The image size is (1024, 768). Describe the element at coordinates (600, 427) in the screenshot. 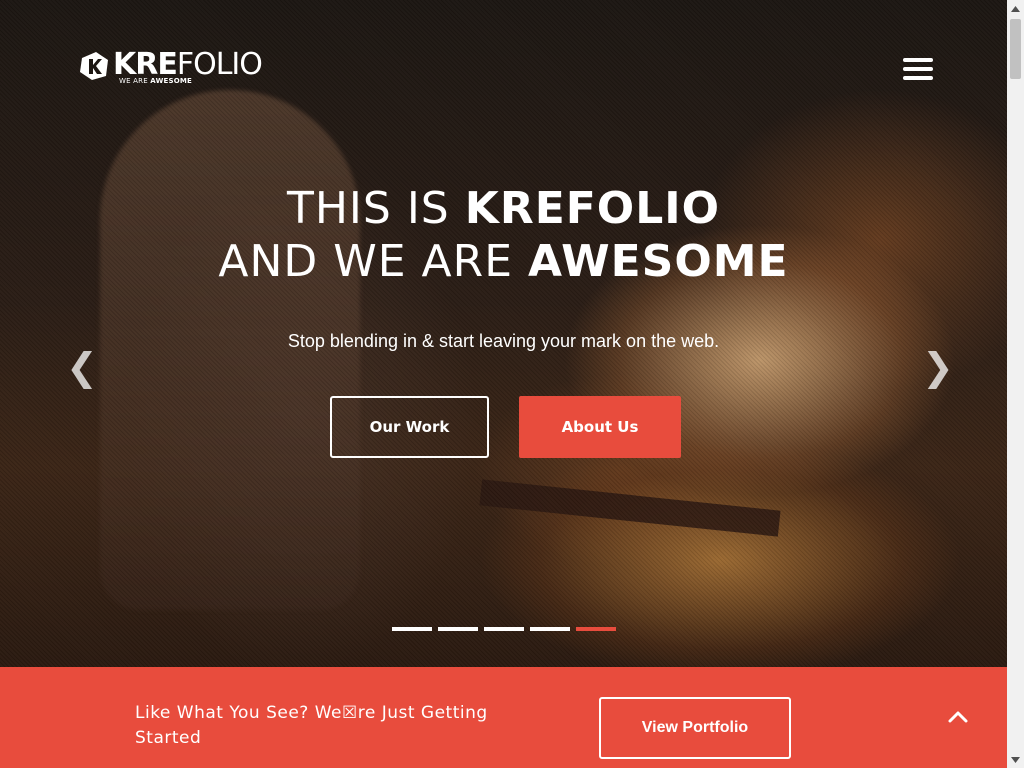

I see `about-us-button: About Us` at that location.